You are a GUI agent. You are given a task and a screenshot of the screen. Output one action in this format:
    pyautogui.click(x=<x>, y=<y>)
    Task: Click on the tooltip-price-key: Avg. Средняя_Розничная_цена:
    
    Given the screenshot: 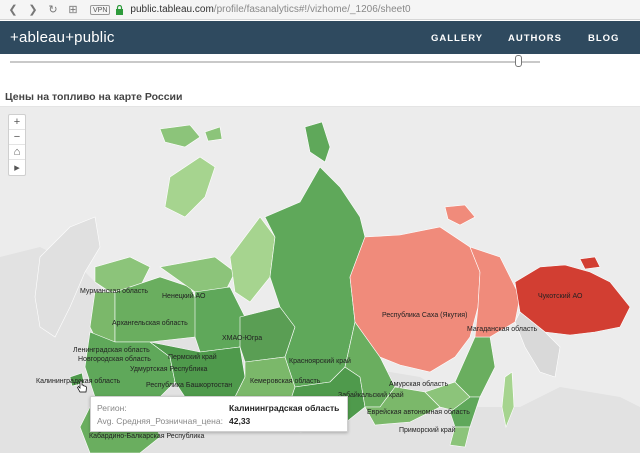 What is the action you would take?
    pyautogui.click(x=160, y=421)
    